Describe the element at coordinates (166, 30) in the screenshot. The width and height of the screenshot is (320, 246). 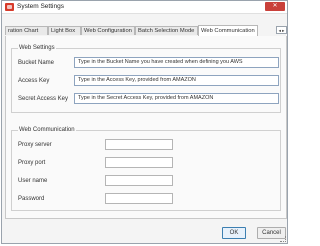
I see `tab-batch-selection-mode: Batch Selection Mode` at that location.